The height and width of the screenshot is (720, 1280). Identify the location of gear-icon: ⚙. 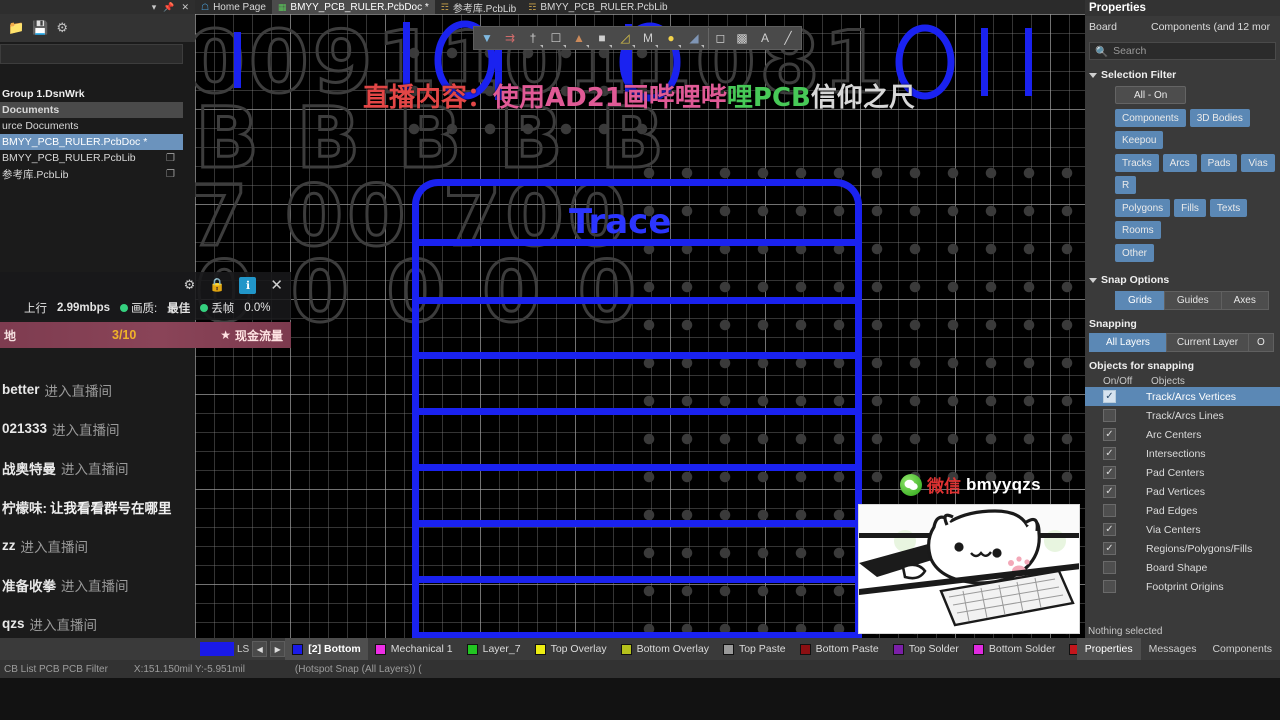
(190, 285).